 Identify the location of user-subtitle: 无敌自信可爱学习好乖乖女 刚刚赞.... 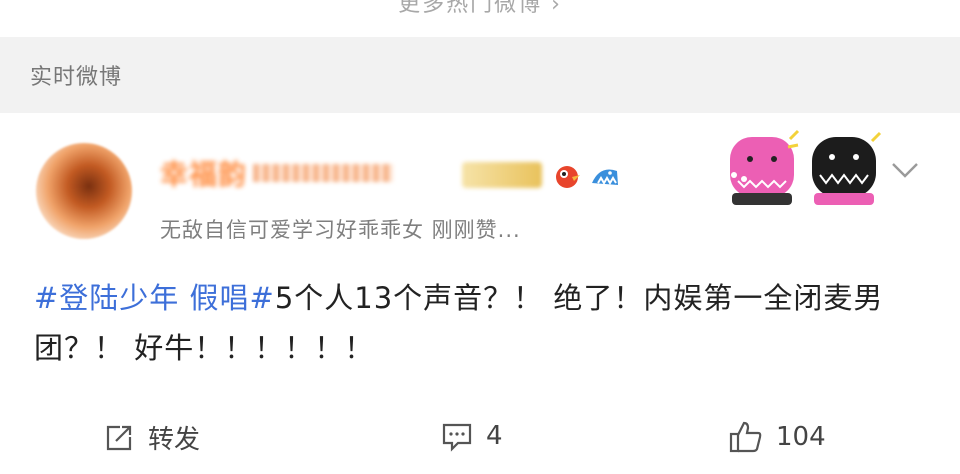
(340, 230).